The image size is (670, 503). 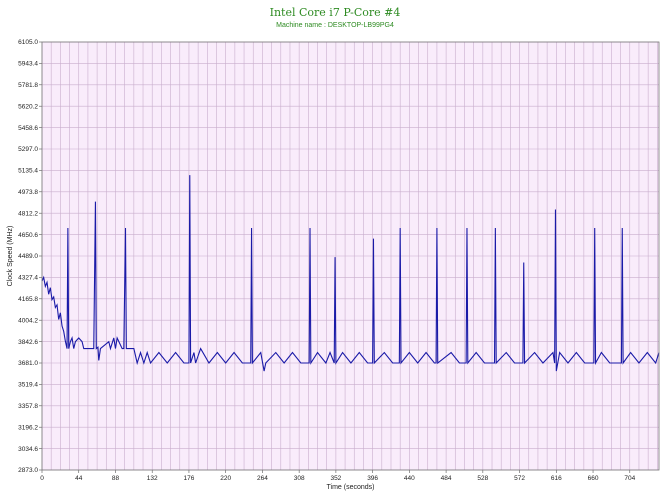 What do you see at coordinates (519, 478) in the screenshot?
I see `x-tick-label: 572` at bounding box center [519, 478].